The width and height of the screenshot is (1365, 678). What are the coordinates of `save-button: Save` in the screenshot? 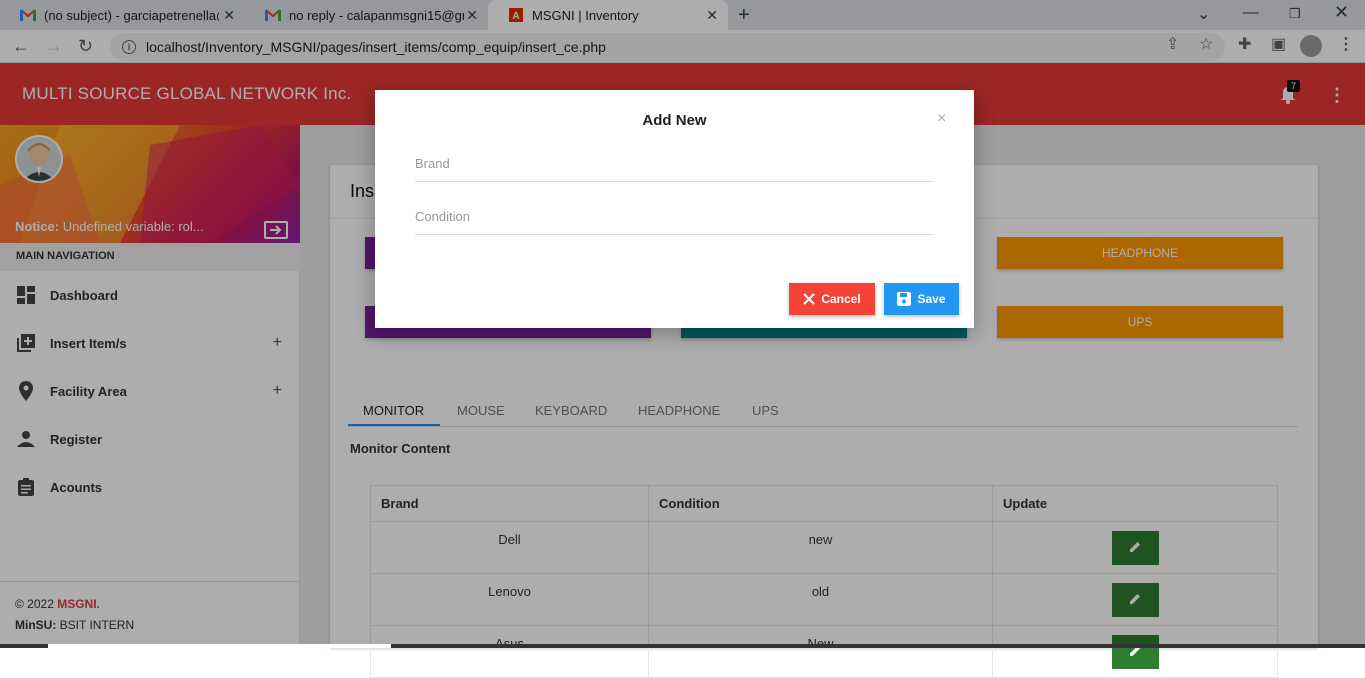 It's located at (921, 299).